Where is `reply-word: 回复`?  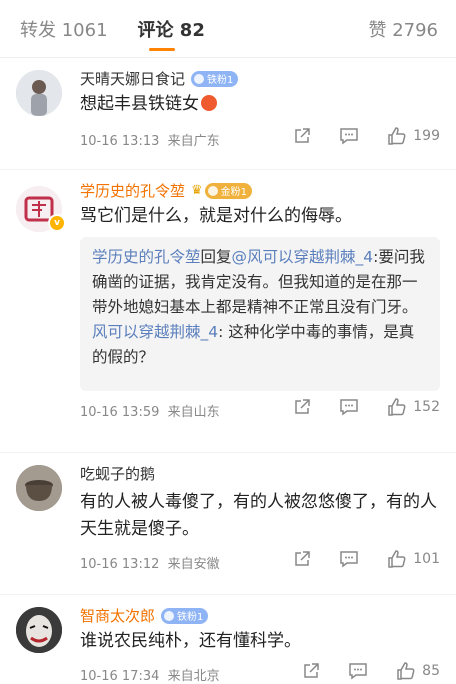
reply-word: 回复 is located at coordinates (216, 257).